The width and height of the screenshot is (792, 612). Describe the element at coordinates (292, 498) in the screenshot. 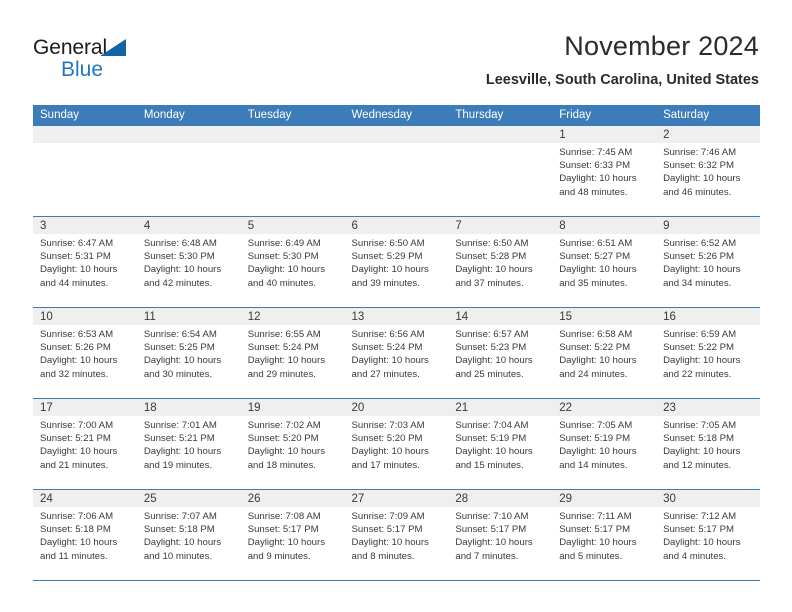

I see `day-number: 26` at that location.